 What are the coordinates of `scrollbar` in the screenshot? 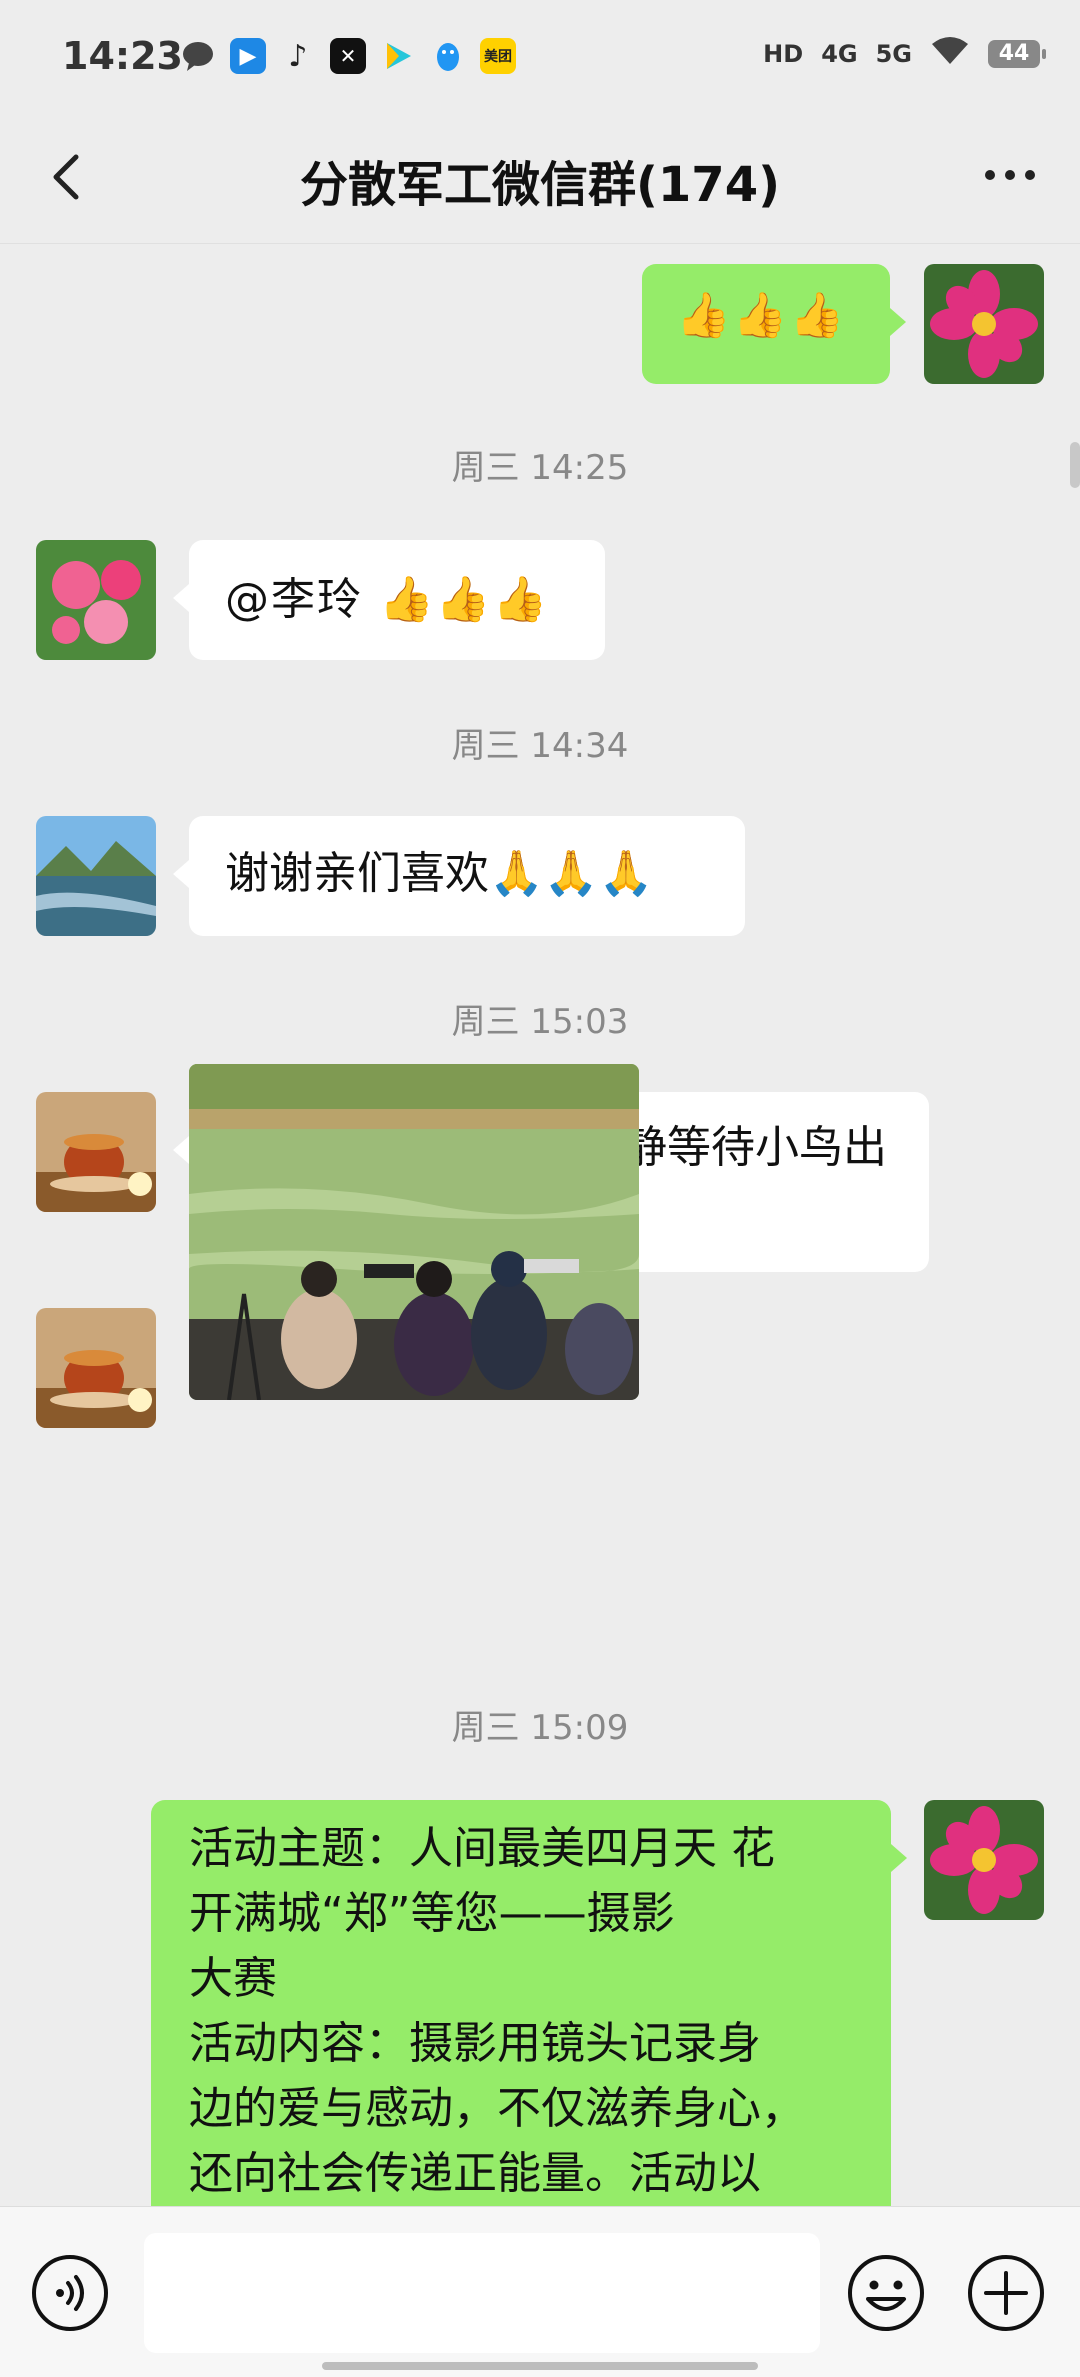 It's located at (1075, 465).